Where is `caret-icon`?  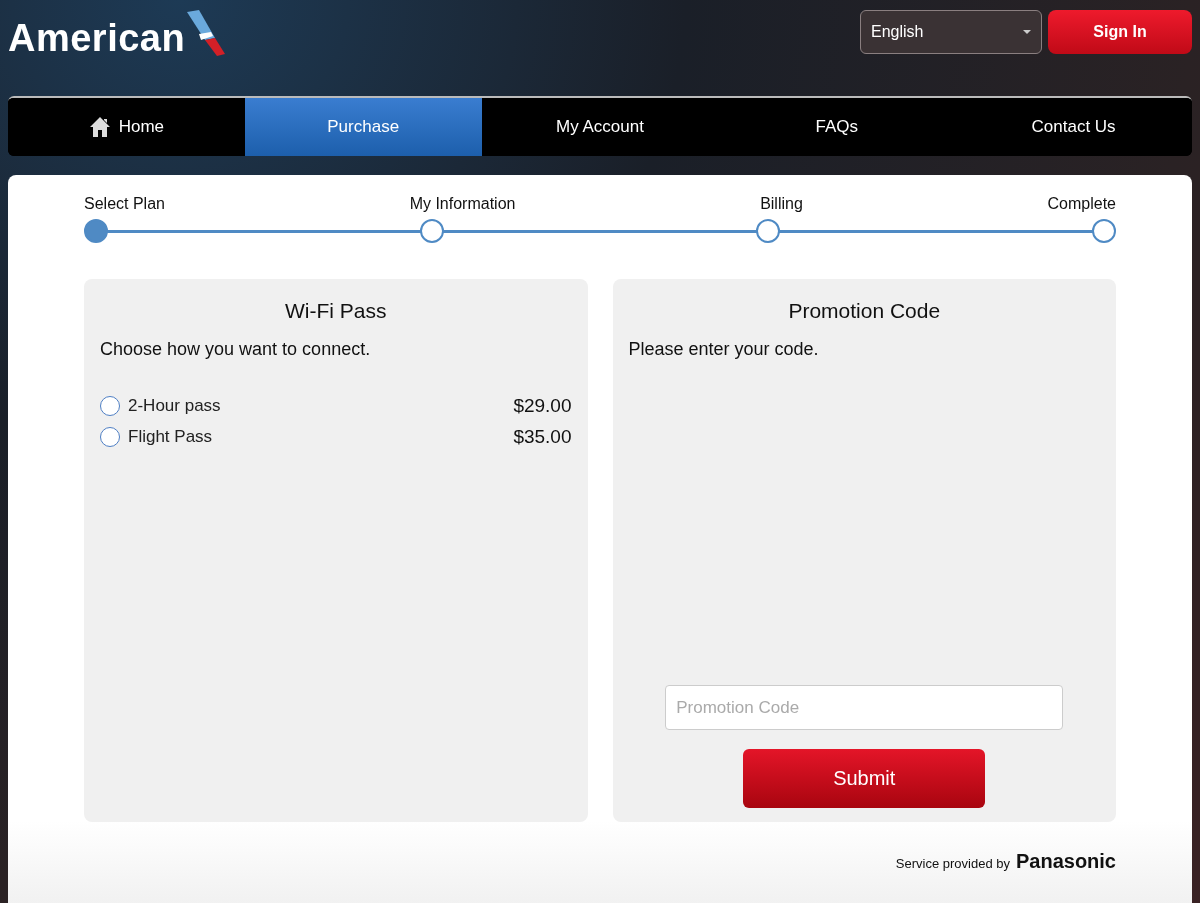 caret-icon is located at coordinates (1027, 32).